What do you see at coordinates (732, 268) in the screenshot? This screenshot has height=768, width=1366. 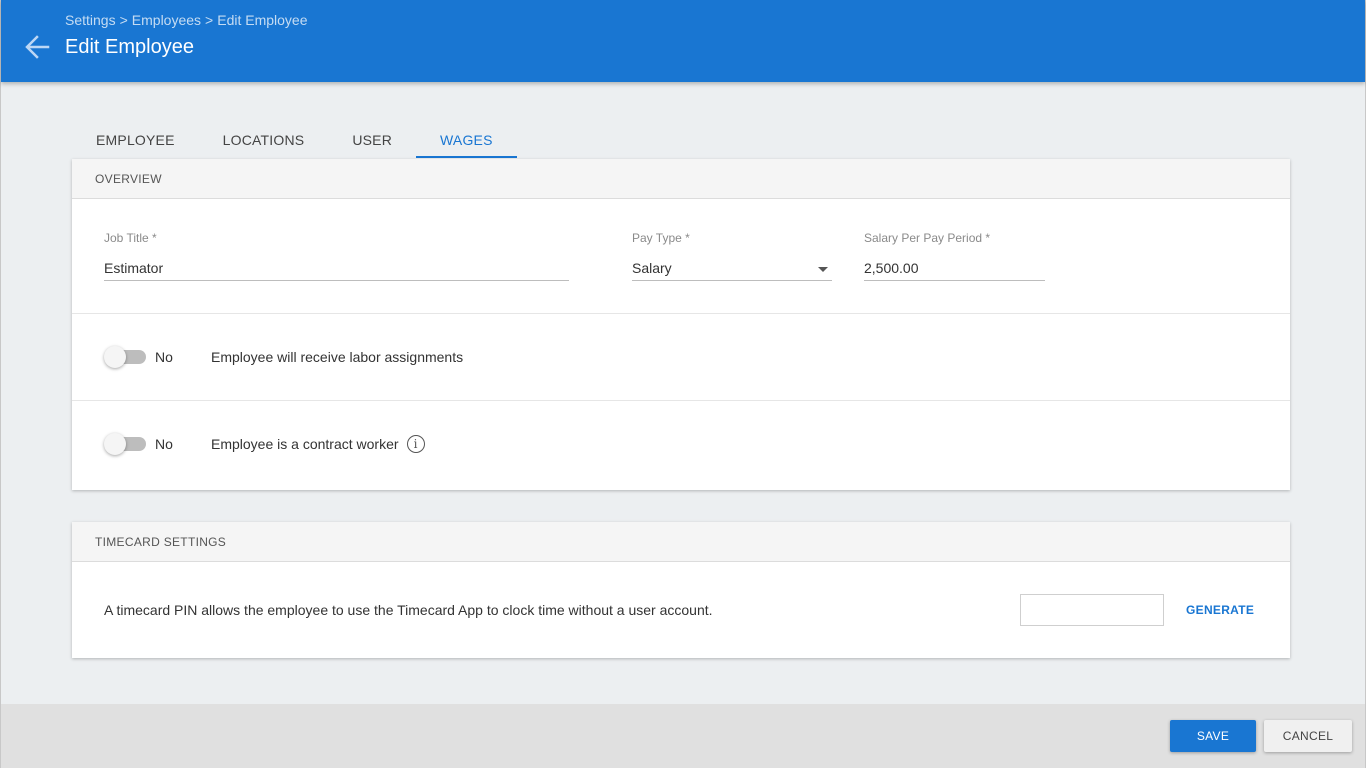 I see `pay-type-select: Salary` at bounding box center [732, 268].